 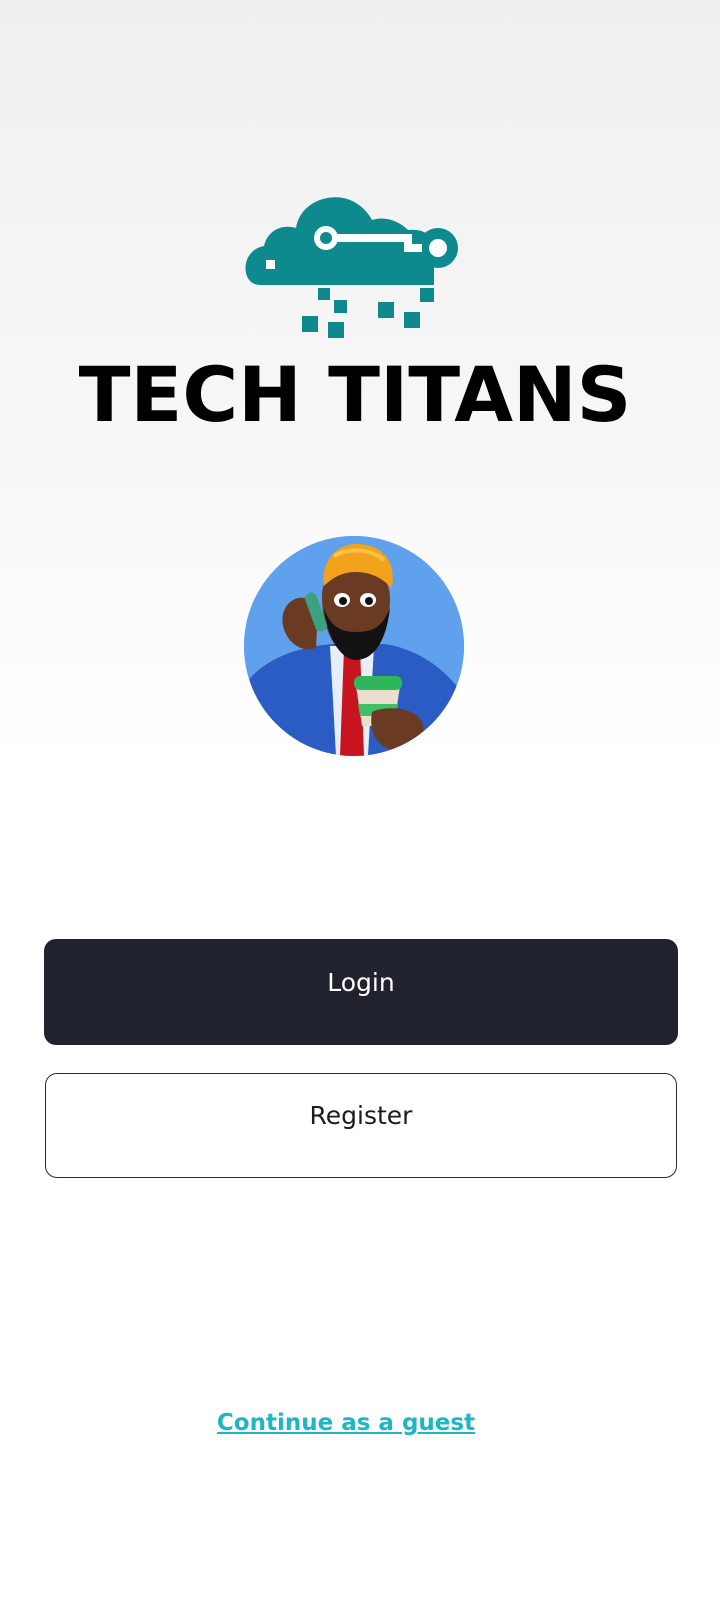 I want to click on avatar, so click(x=354, y=646).